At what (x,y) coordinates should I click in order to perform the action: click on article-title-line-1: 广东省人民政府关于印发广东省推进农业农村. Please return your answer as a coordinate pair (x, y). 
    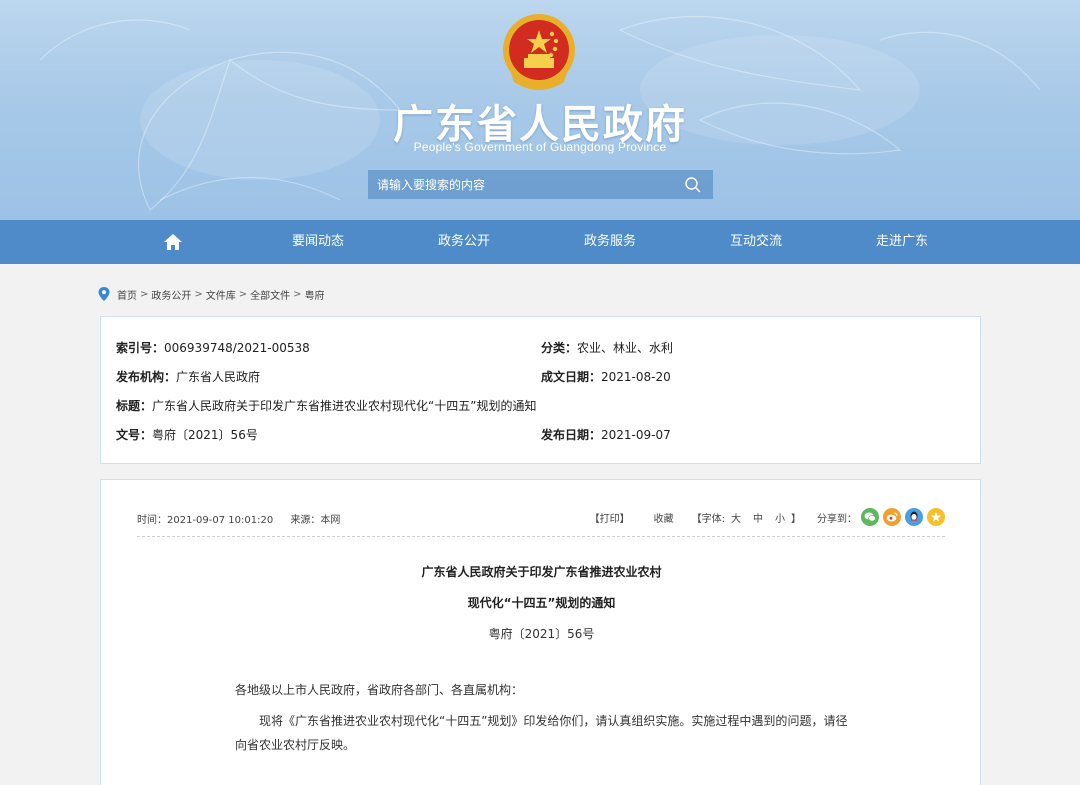
    Looking at the image, I should click on (541, 572).